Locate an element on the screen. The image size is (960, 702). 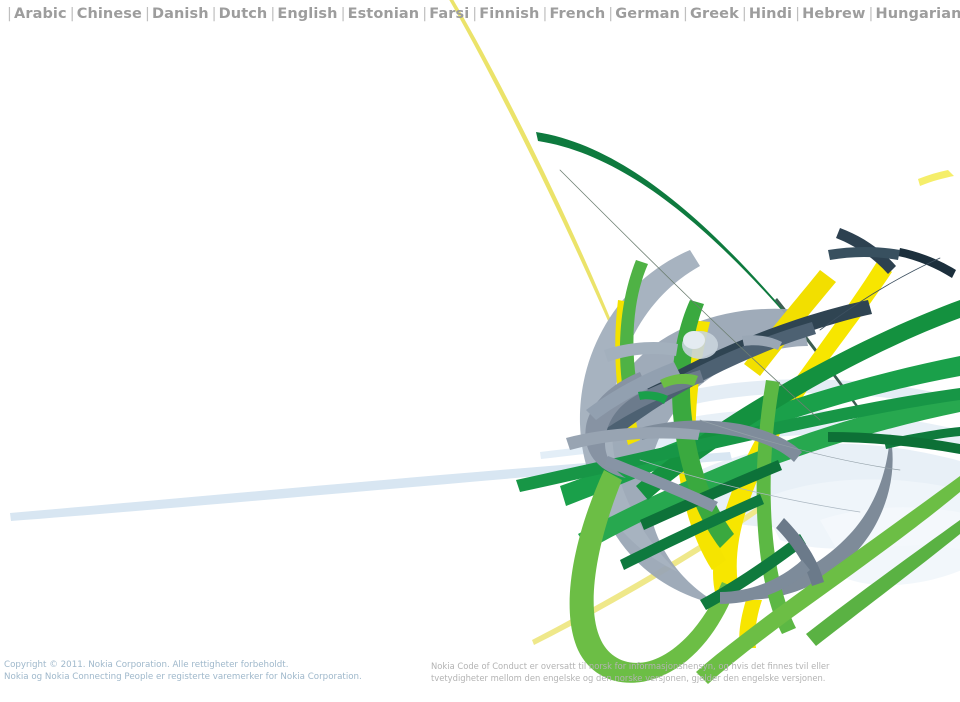
language-link-french: French is located at coordinates (577, 14).